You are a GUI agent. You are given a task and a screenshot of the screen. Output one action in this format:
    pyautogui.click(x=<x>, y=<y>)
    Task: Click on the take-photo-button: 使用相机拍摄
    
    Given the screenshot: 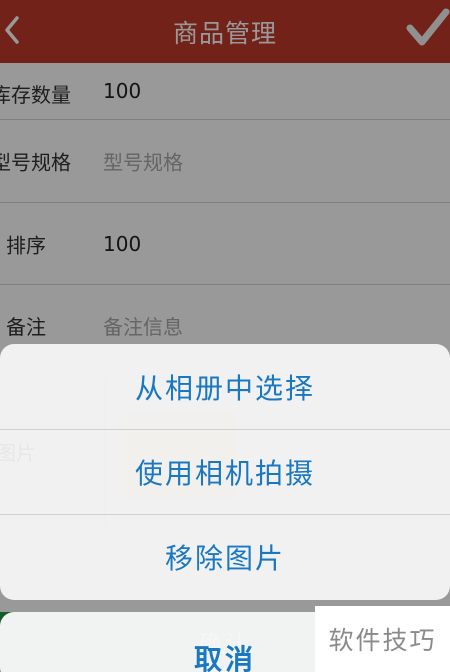 What is the action you would take?
    pyautogui.click(x=225, y=471)
    